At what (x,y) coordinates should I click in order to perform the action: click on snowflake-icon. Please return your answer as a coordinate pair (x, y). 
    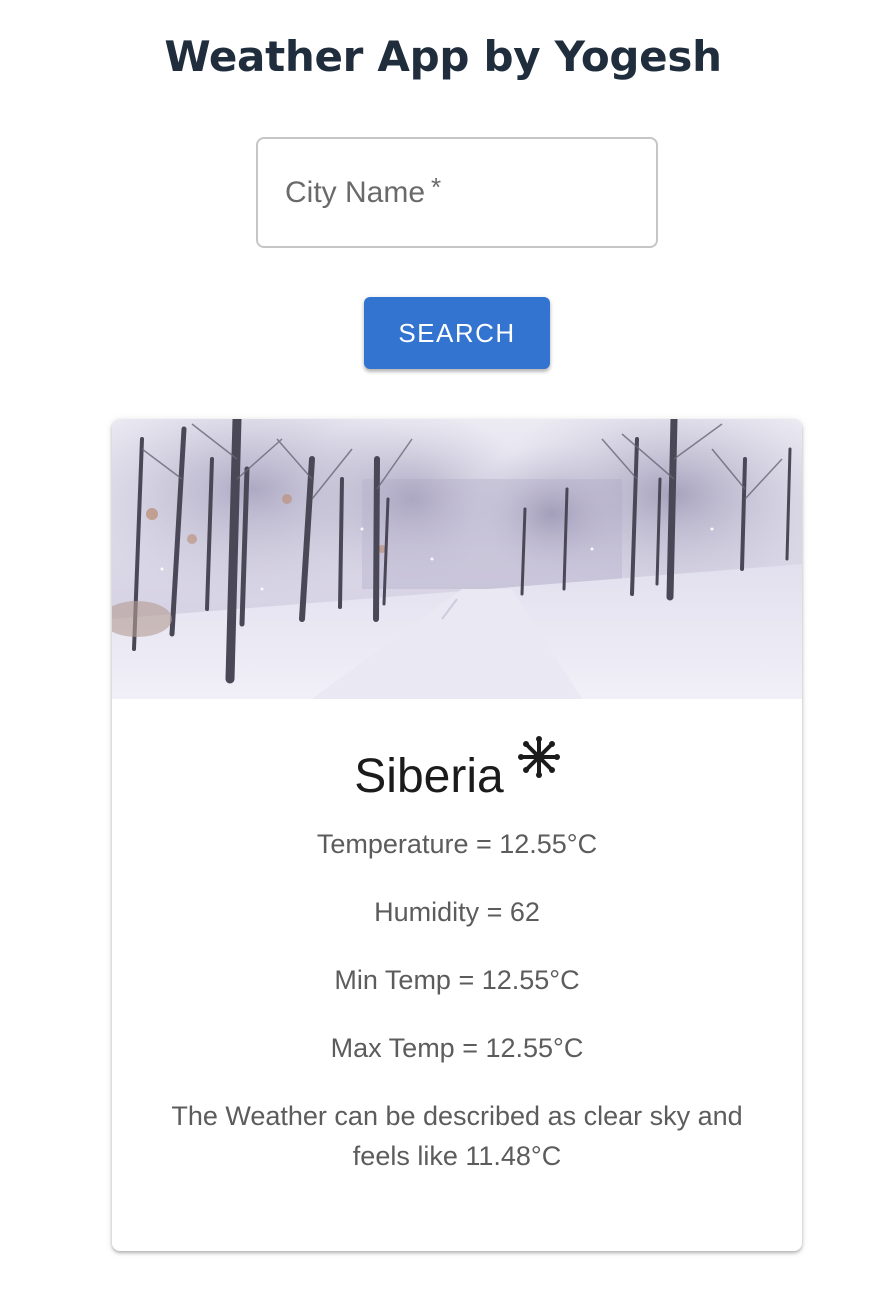
    Looking at the image, I should click on (538, 763).